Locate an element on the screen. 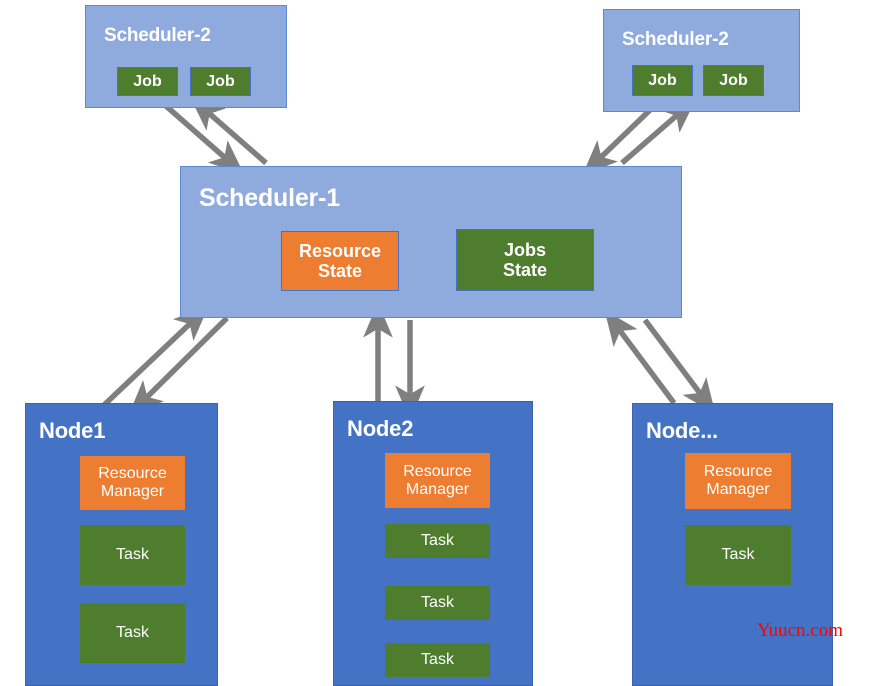  scheduler-1-title: Scheduler-1 is located at coordinates (269, 198).